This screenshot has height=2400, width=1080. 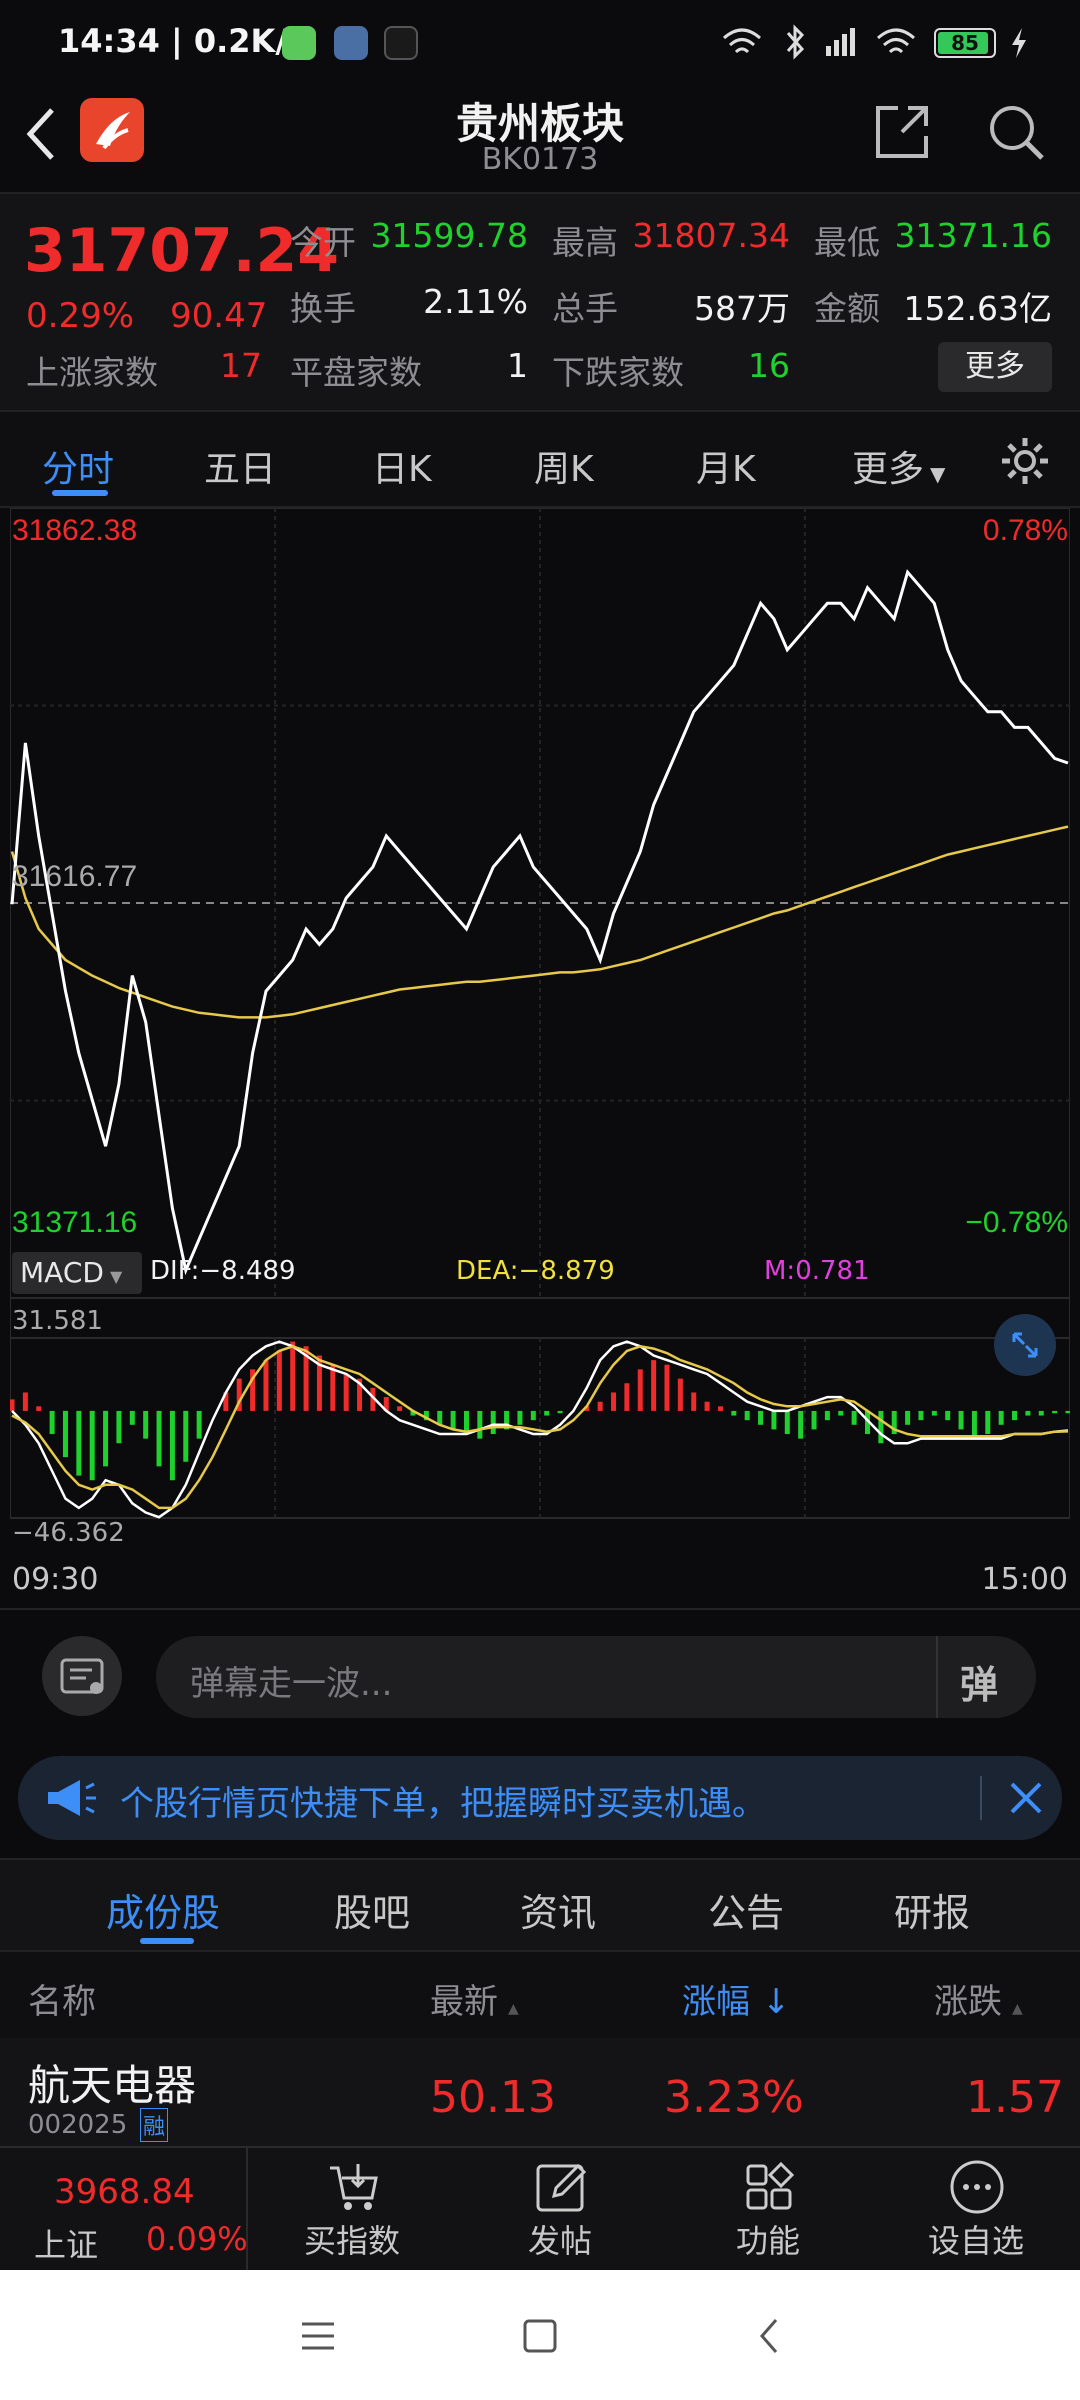 I want to click on macd-high-label: 31.581, so click(x=57, y=1321).